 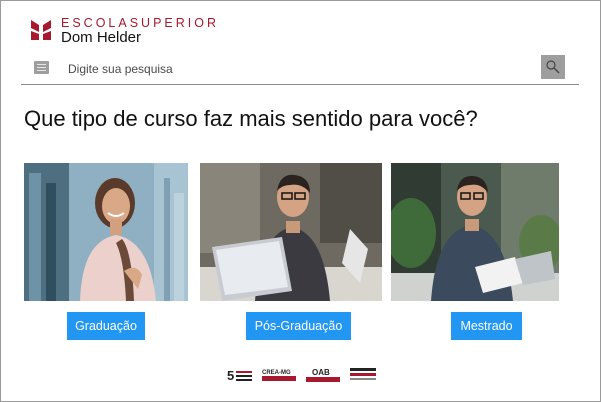 What do you see at coordinates (101, 37) in the screenshot?
I see `logo-bottom-text: Dom Helder` at bounding box center [101, 37].